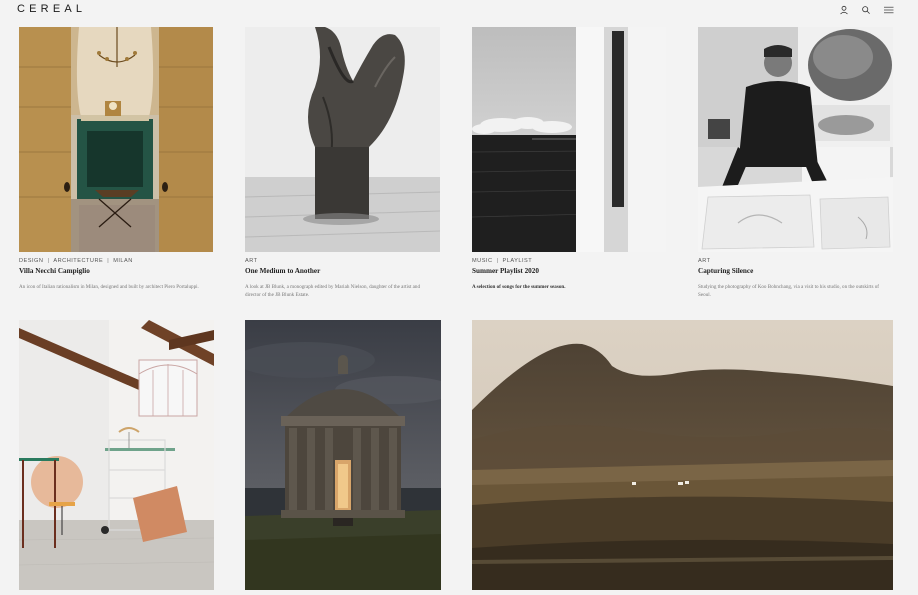 The width and height of the screenshot is (918, 595). I want to click on article-image-capturing-silence, so click(795, 139).